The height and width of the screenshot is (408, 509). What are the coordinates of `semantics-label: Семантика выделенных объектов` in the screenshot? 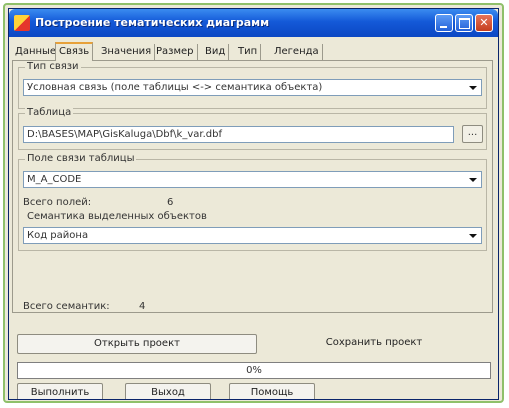 It's located at (117, 216).